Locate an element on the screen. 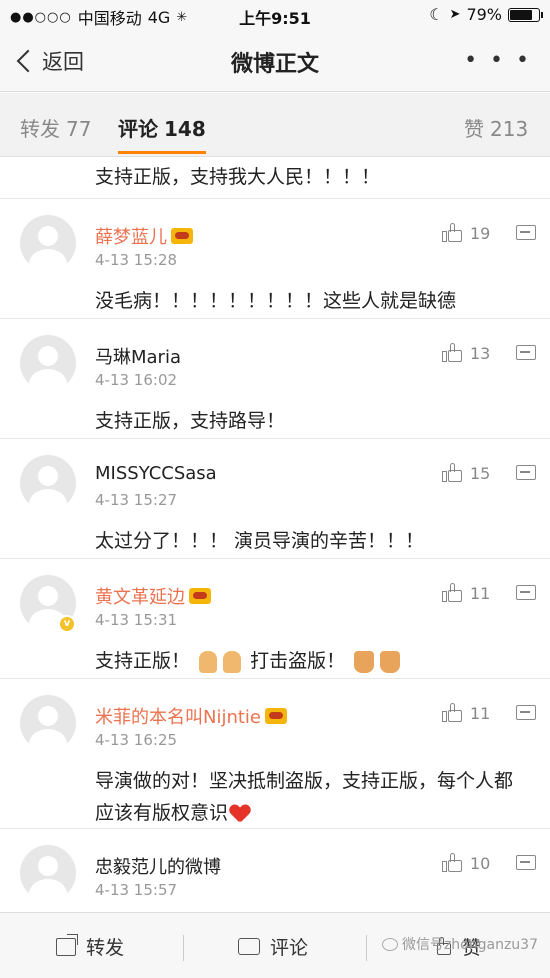 The width and height of the screenshot is (550, 978). tab-like: 赞 213 is located at coordinates (496, 127).